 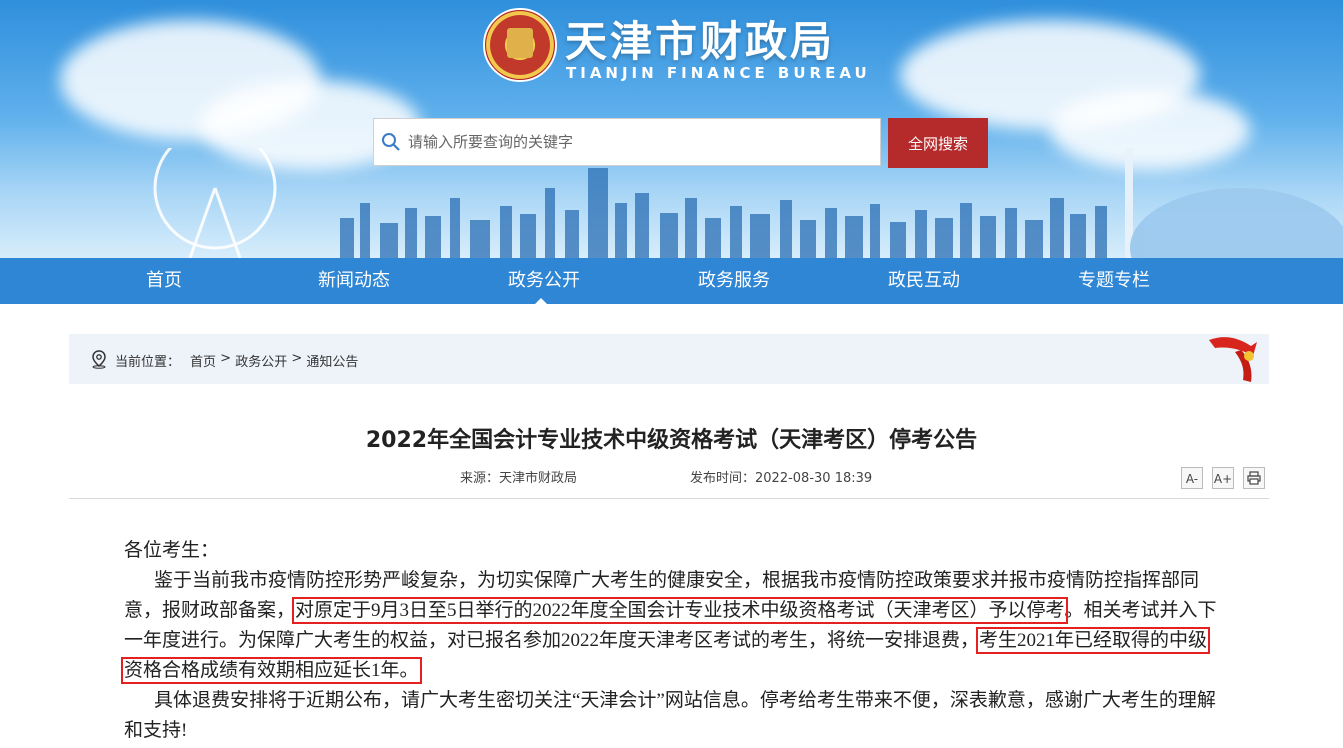 I want to click on nav-item-topics: 专题专栏, so click(x=1114, y=281).